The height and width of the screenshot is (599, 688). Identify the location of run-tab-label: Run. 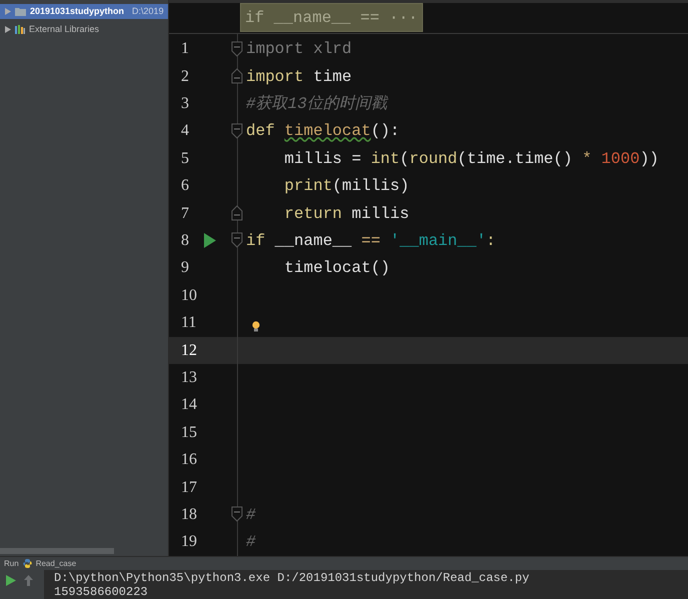
(11, 564).